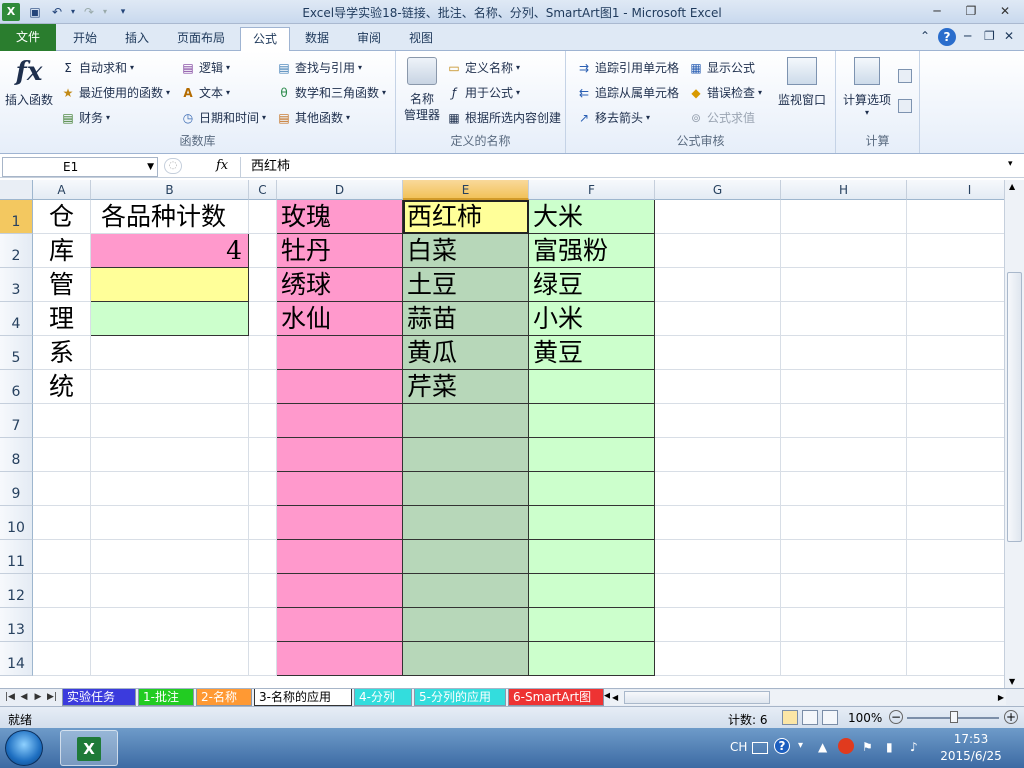 The width and height of the screenshot is (1024, 768). I want to click on horizontal-scrollbar: ◀ ▶, so click(808, 697).